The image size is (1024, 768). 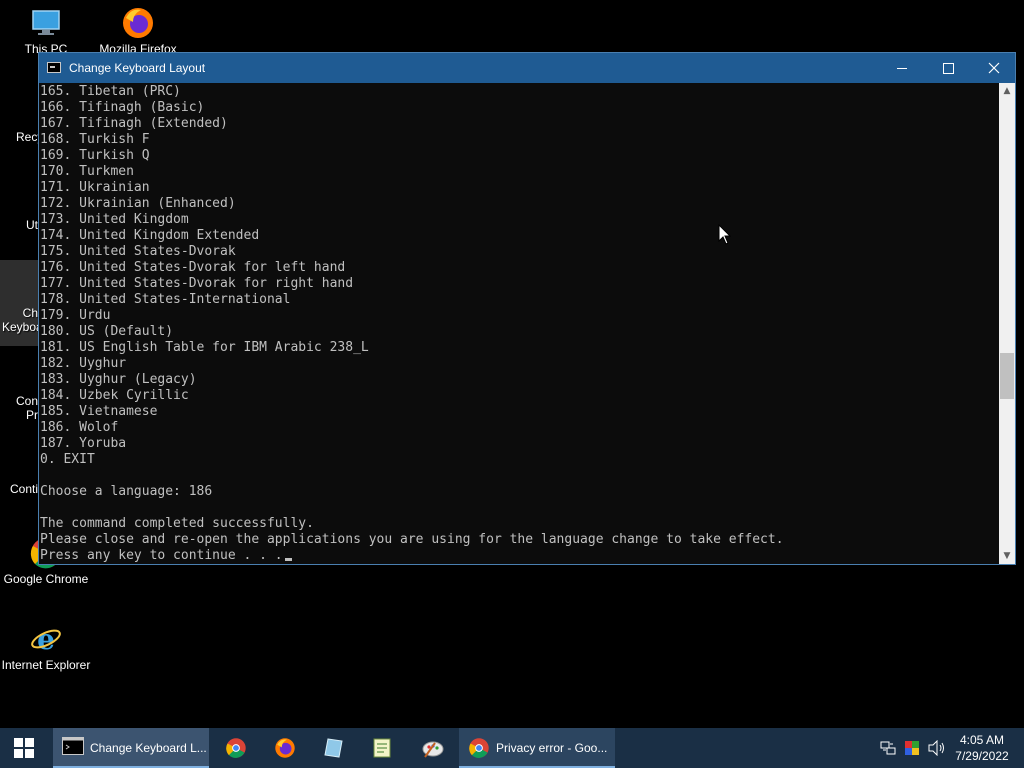 What do you see at coordinates (114, 395) in the screenshot?
I see `console-line: 184. Uzbek Cyrillic` at bounding box center [114, 395].